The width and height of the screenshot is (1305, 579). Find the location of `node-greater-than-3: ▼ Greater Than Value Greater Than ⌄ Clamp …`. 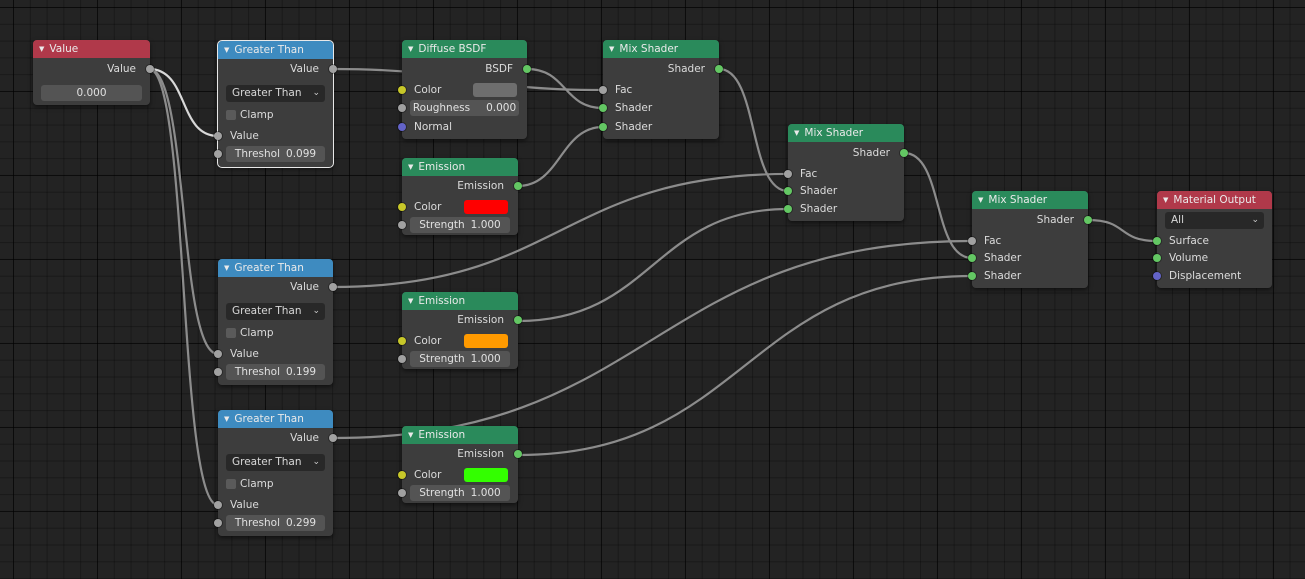

node-greater-than-3: ▼ Greater Than Value Greater Than ⌄ Clamp … is located at coordinates (275, 473).